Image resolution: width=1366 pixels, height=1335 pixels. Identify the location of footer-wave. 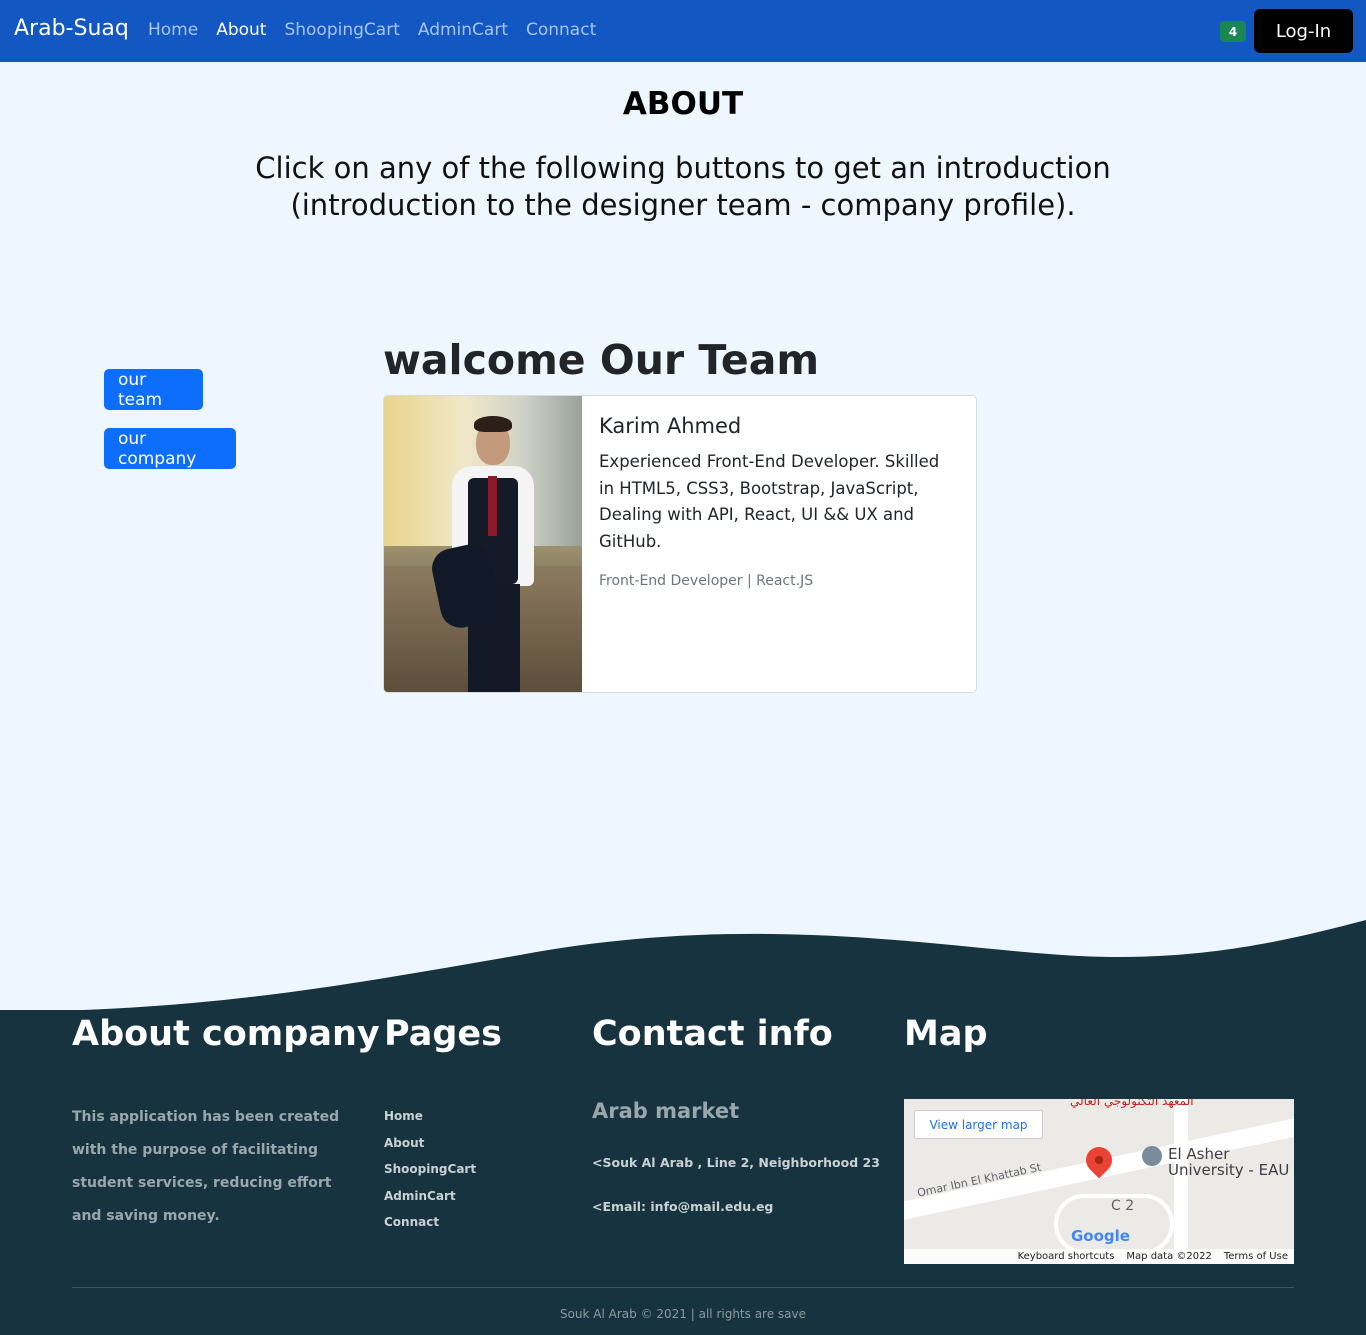
(683, 966).